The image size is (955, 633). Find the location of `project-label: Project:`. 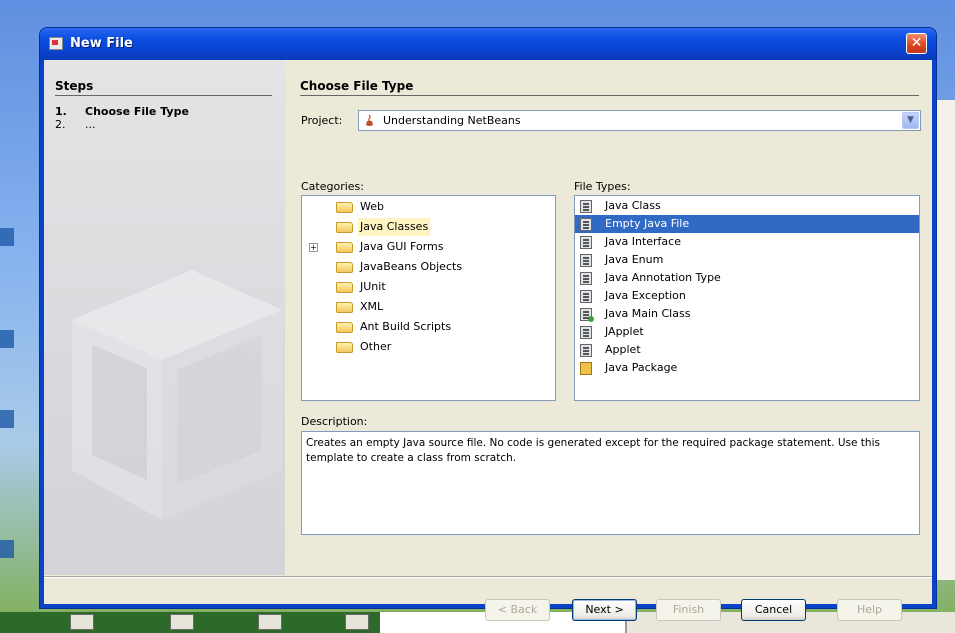

project-label: Project: is located at coordinates (322, 120).